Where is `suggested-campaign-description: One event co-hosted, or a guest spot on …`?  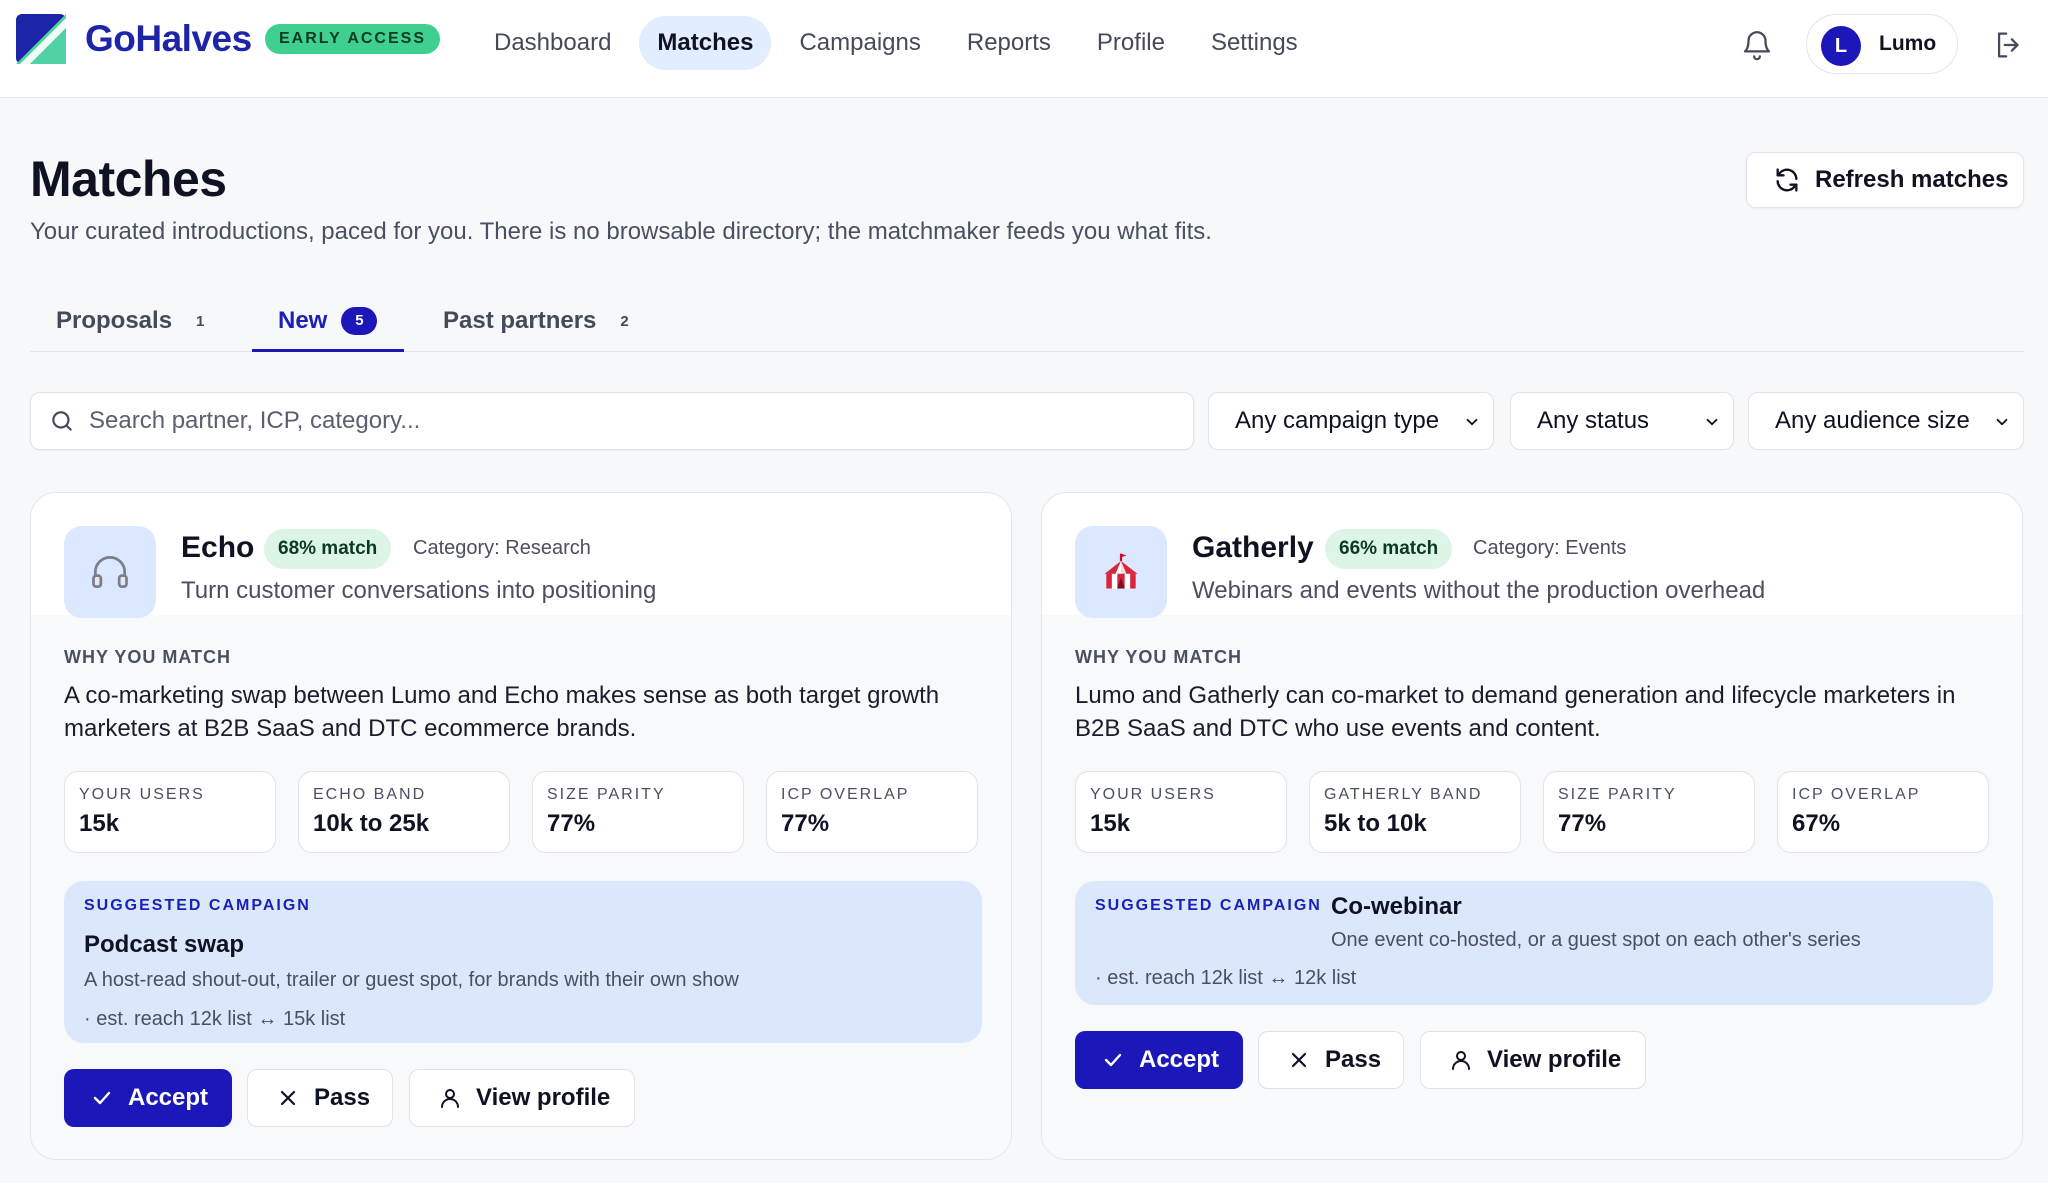
suggested-campaign-description: One event co-hosted, or a guest spot on … is located at coordinates (1596, 940).